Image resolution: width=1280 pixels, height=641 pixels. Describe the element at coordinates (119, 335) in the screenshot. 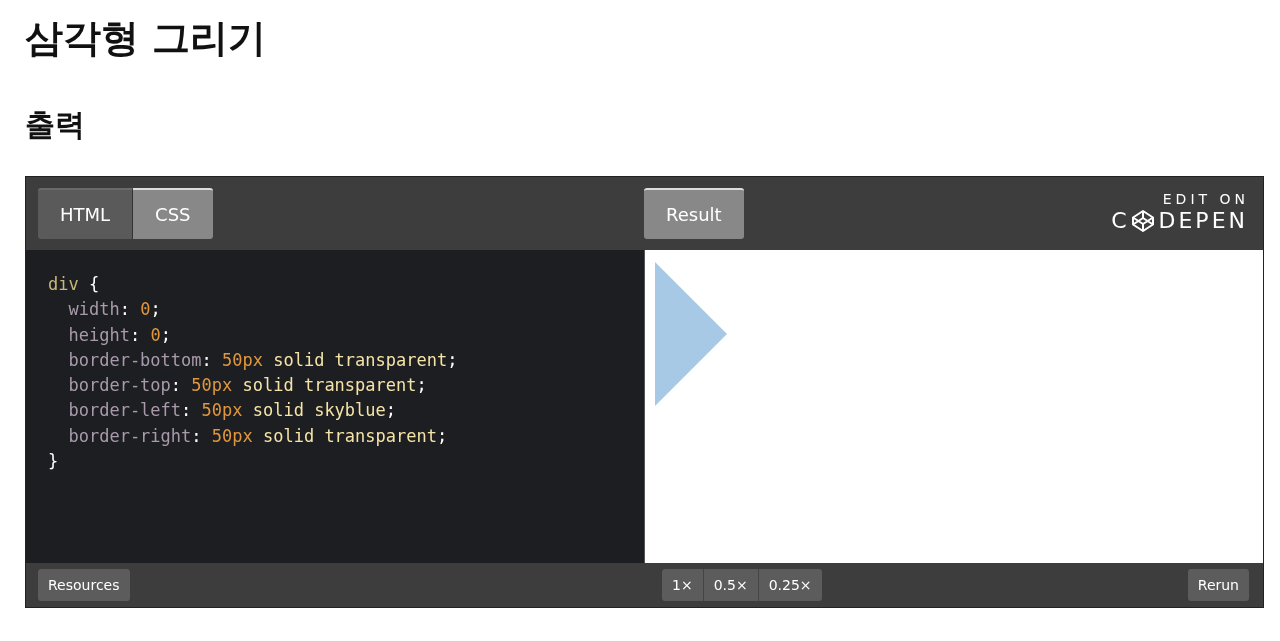

I see `code-line: height: 0;` at that location.